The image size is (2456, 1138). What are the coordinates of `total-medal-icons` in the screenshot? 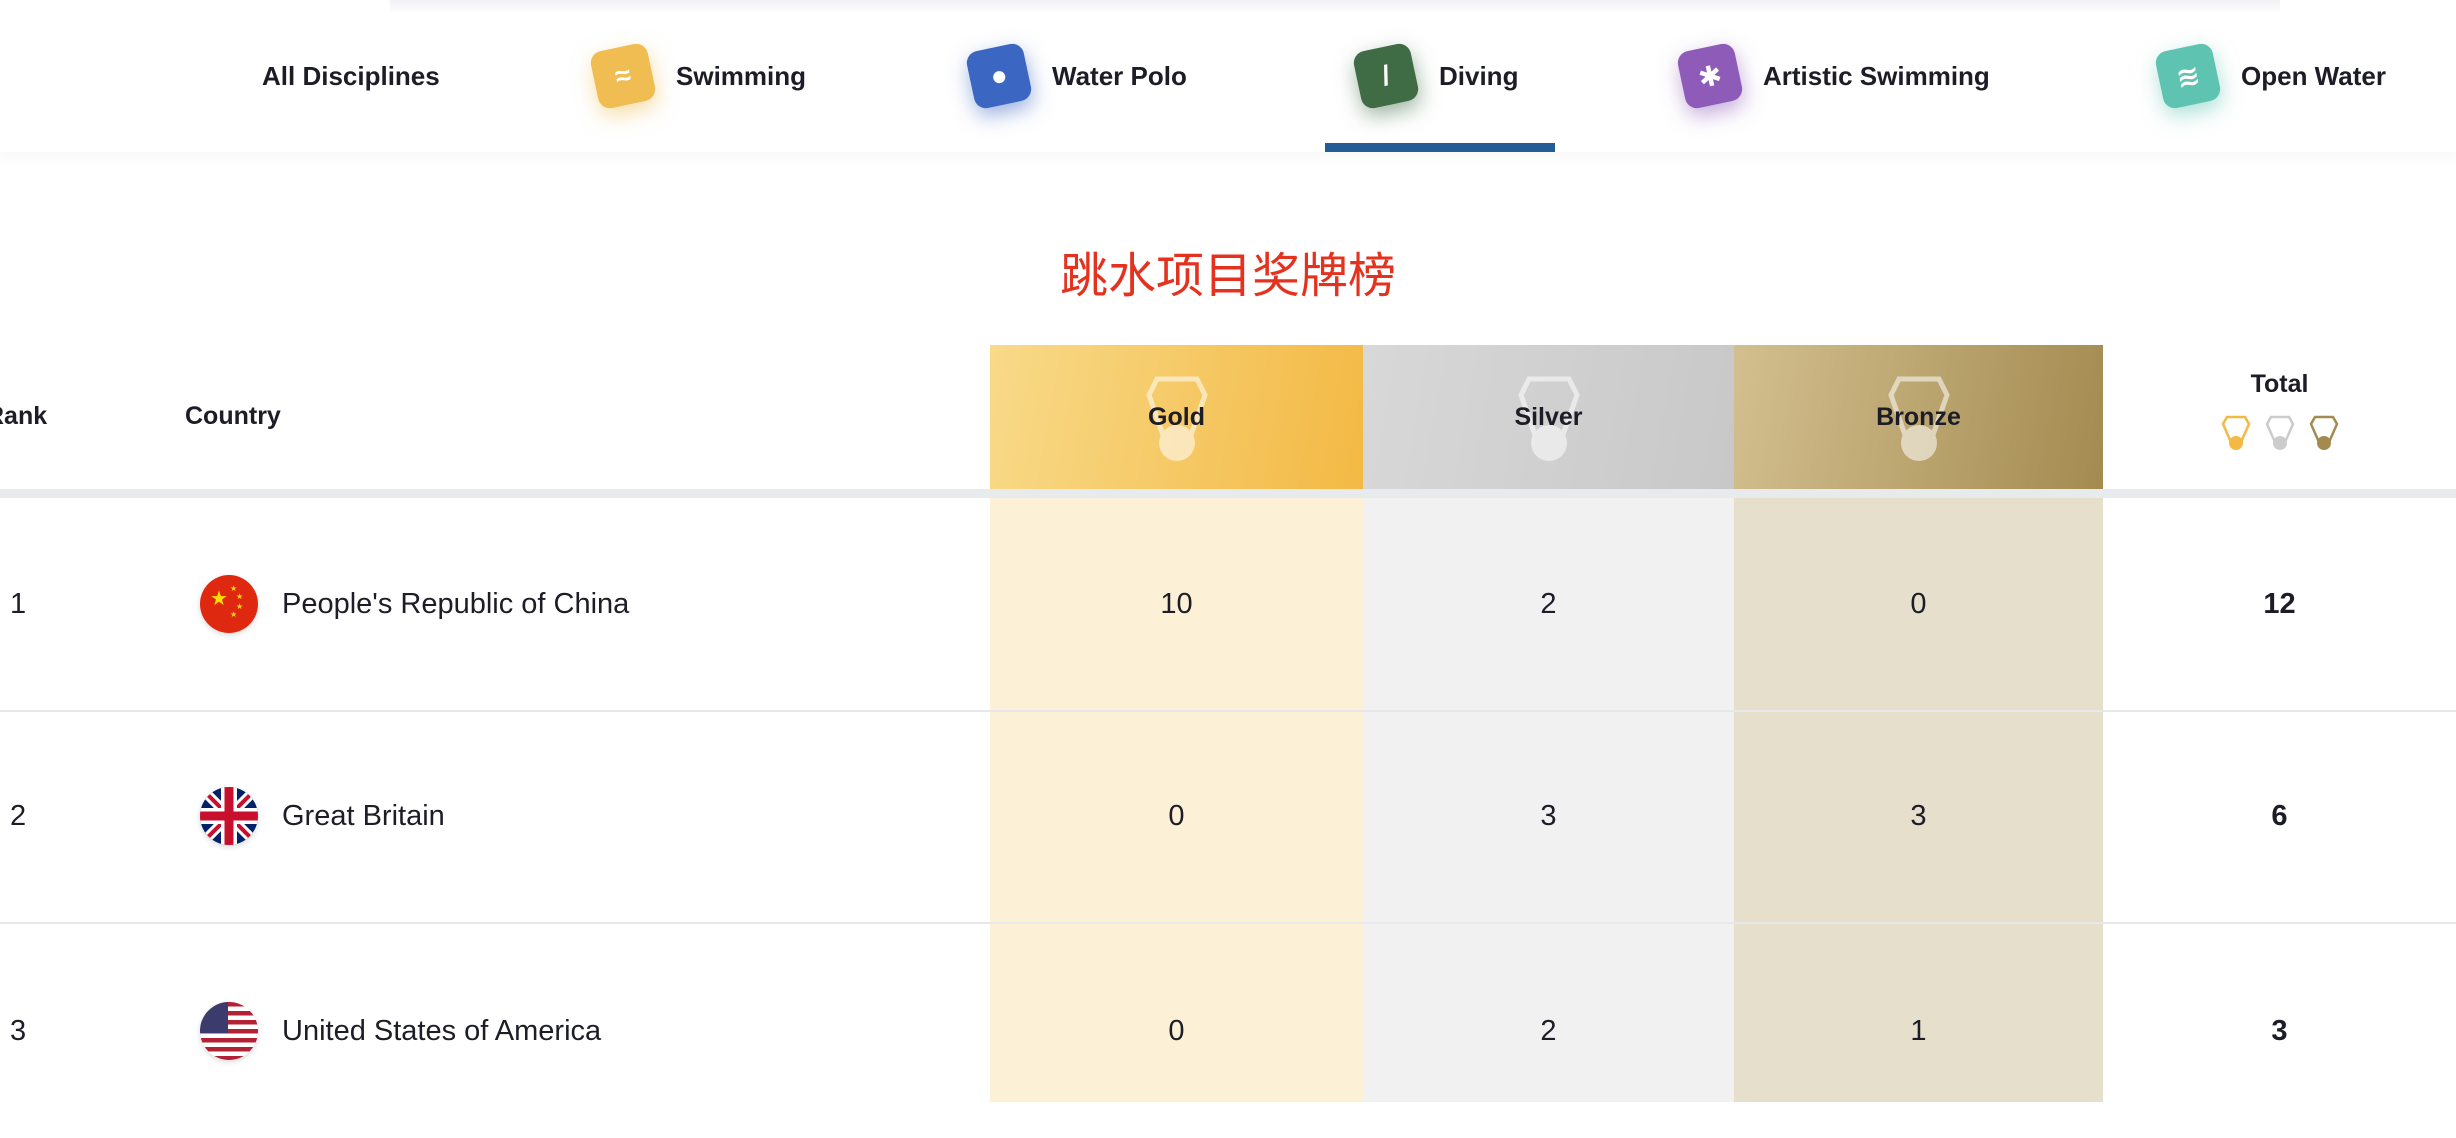 It's located at (2279, 433).